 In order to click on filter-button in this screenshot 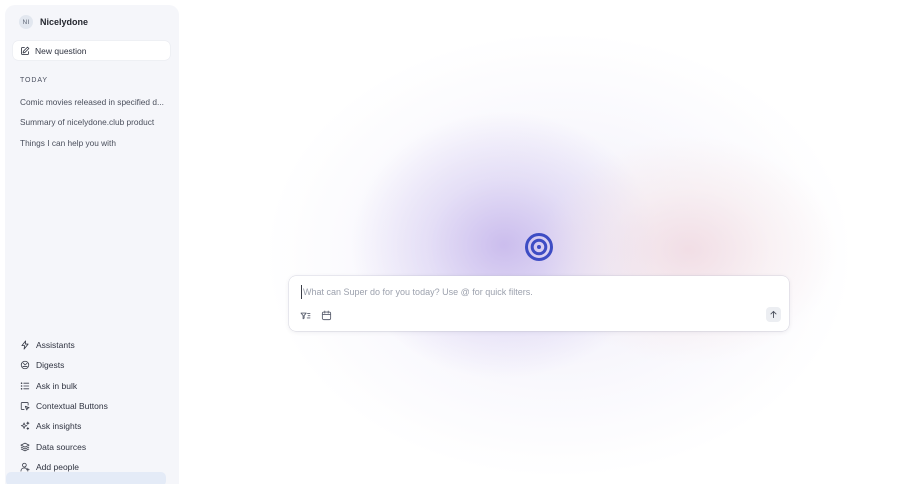, I will do `click(305, 315)`.